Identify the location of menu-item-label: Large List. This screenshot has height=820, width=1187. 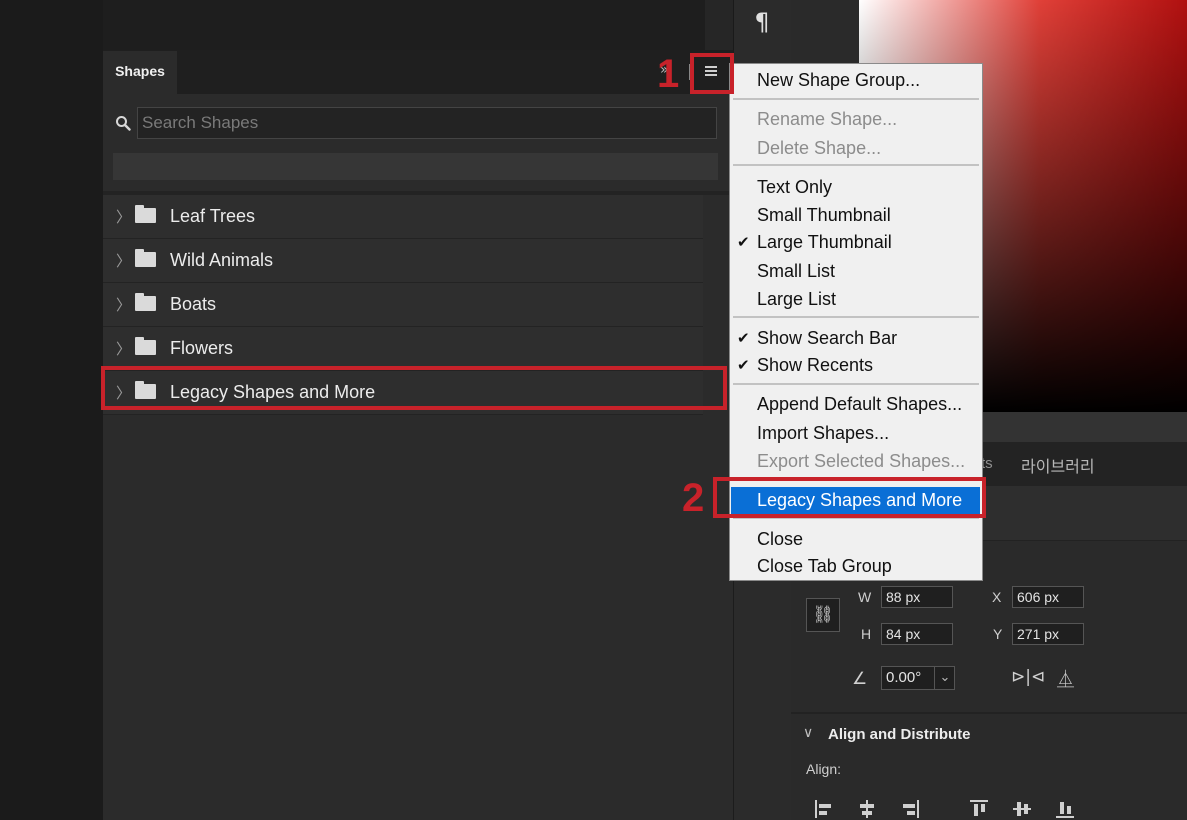
(797, 299).